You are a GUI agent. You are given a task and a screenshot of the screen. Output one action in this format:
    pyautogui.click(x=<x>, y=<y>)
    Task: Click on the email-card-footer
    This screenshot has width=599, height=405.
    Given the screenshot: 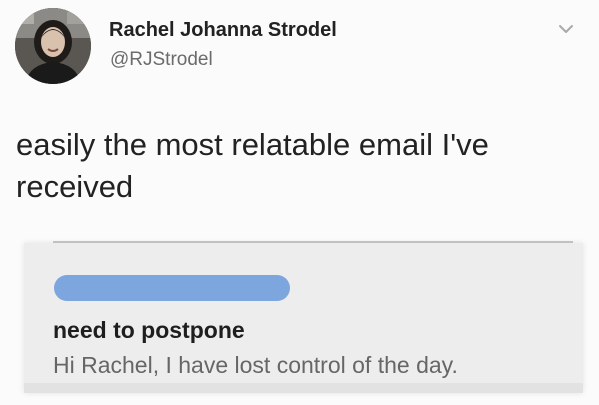 What is the action you would take?
    pyautogui.click(x=303, y=388)
    